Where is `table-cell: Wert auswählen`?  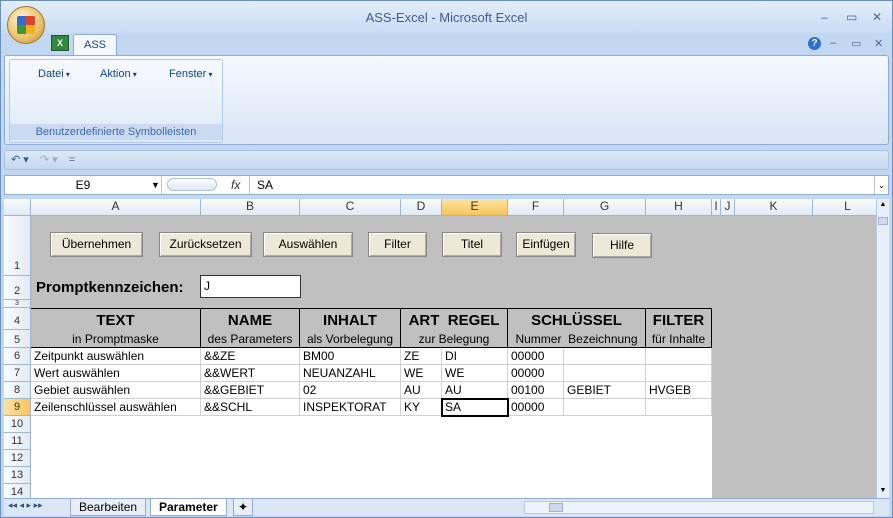 table-cell: Wert auswählen is located at coordinates (116, 373).